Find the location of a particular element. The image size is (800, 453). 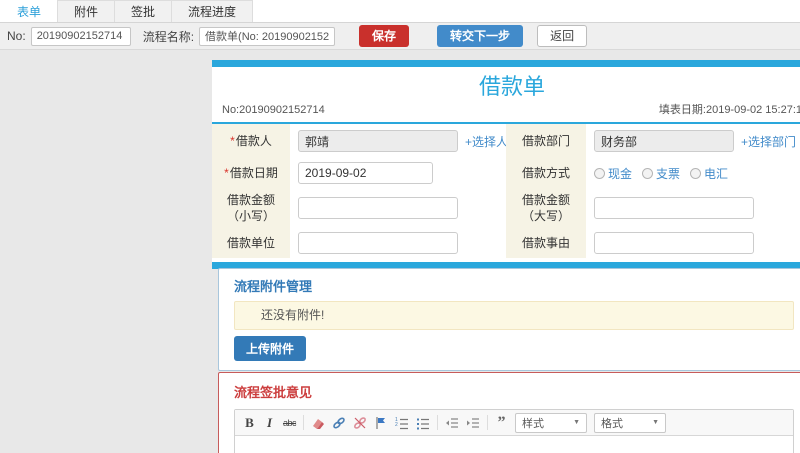

loan-method-label-cell: 借款方式 is located at coordinates (546, 173).